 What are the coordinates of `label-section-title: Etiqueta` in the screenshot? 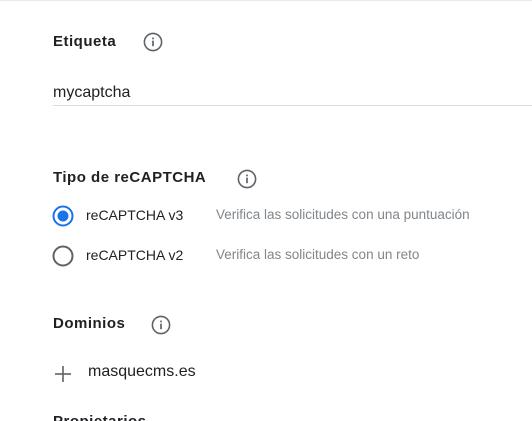 It's located at (85, 41).